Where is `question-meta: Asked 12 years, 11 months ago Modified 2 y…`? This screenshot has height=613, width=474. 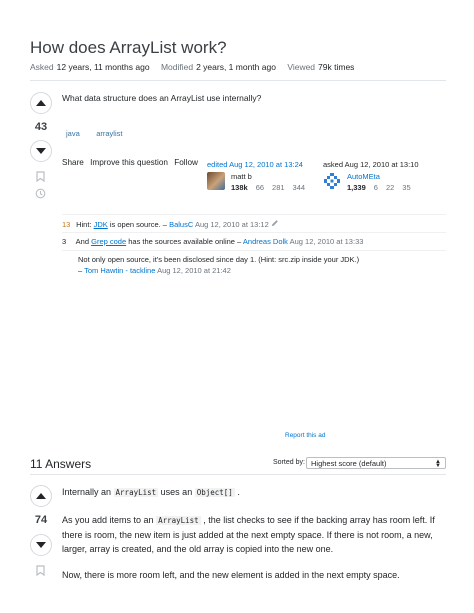
question-meta: Asked 12 years, 11 months ago Modified 2 y… is located at coordinates (196, 67).